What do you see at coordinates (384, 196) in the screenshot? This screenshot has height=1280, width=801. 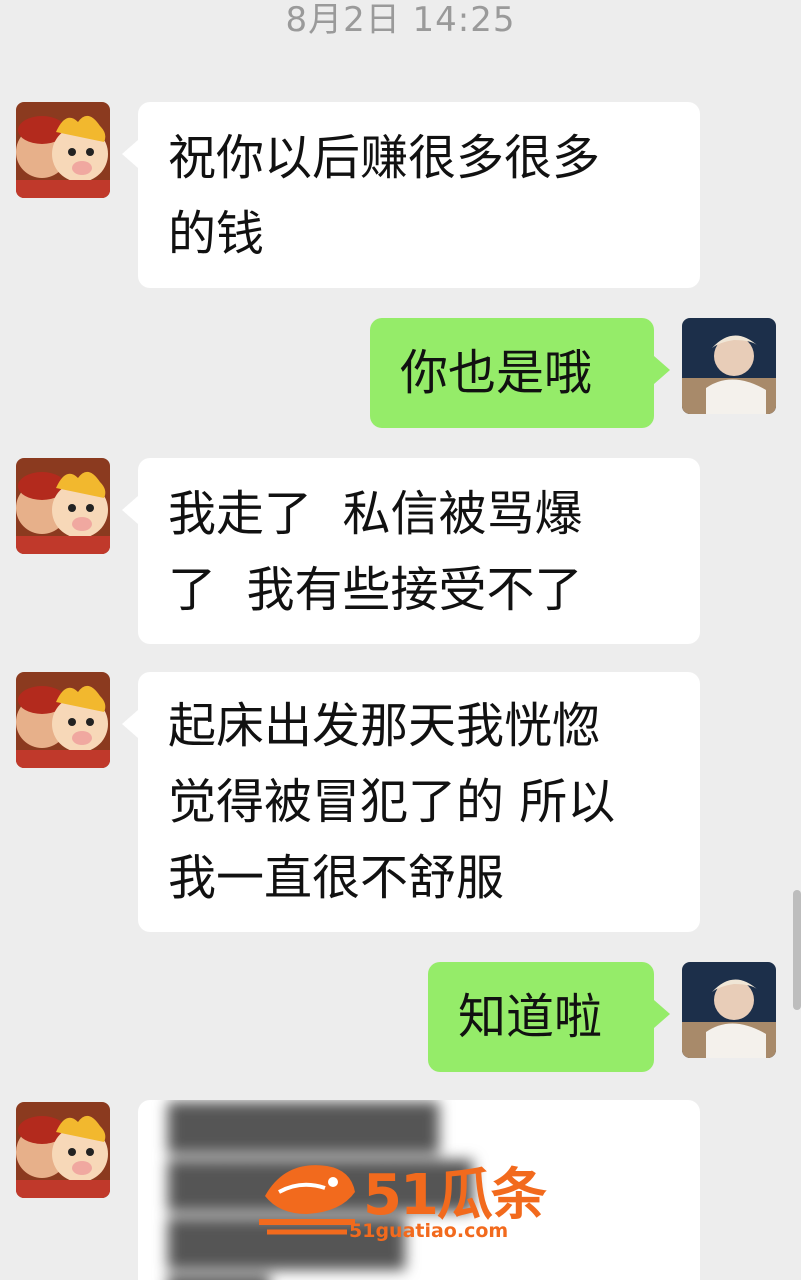 I see `message-text: 祝你以后赚很多很多 的钱` at bounding box center [384, 196].